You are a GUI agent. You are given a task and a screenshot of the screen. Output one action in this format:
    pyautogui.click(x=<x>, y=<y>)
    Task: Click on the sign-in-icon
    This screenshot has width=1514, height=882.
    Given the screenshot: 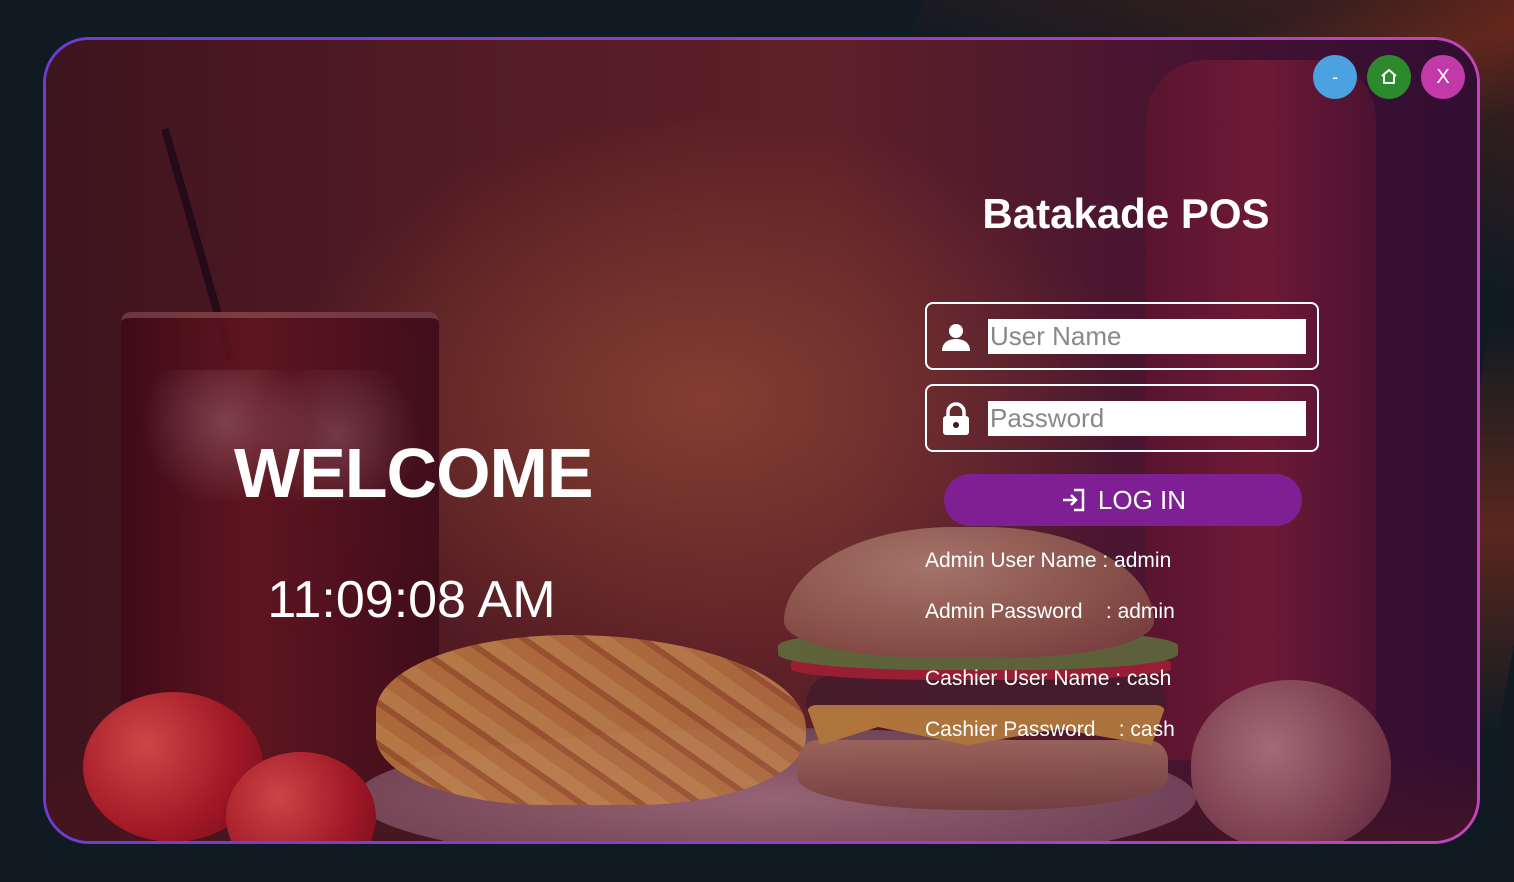 What is the action you would take?
    pyautogui.click(x=1073, y=500)
    